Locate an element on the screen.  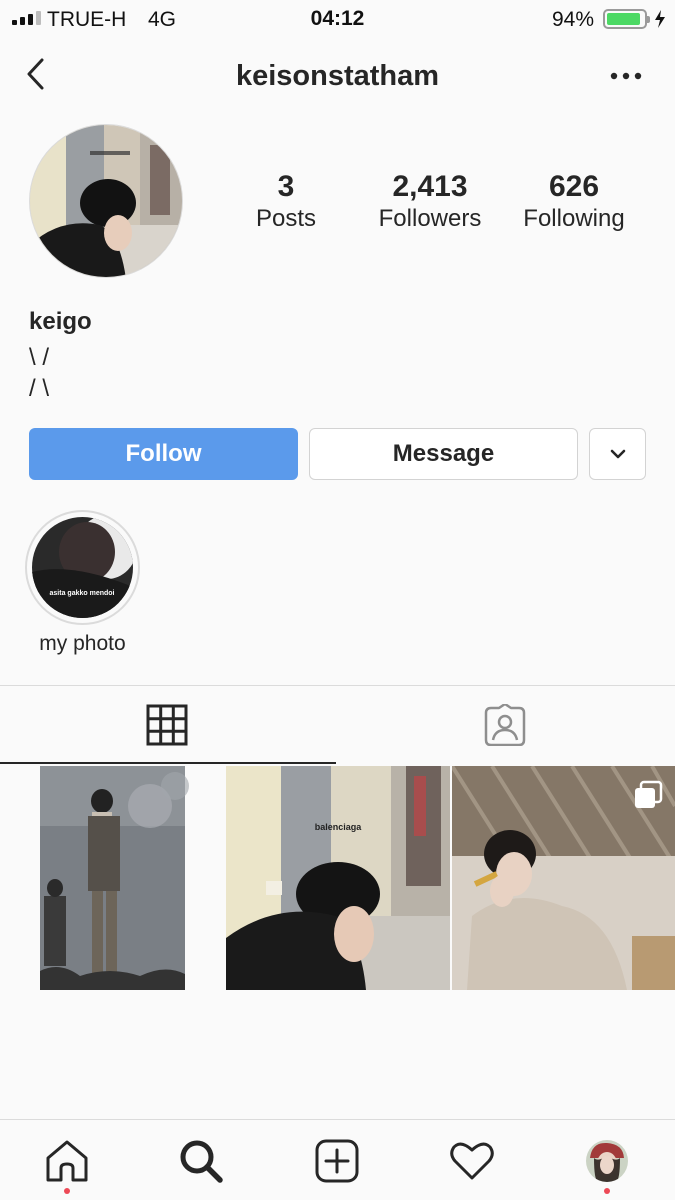
home-notification-dot is located at coordinates (67, 1191).